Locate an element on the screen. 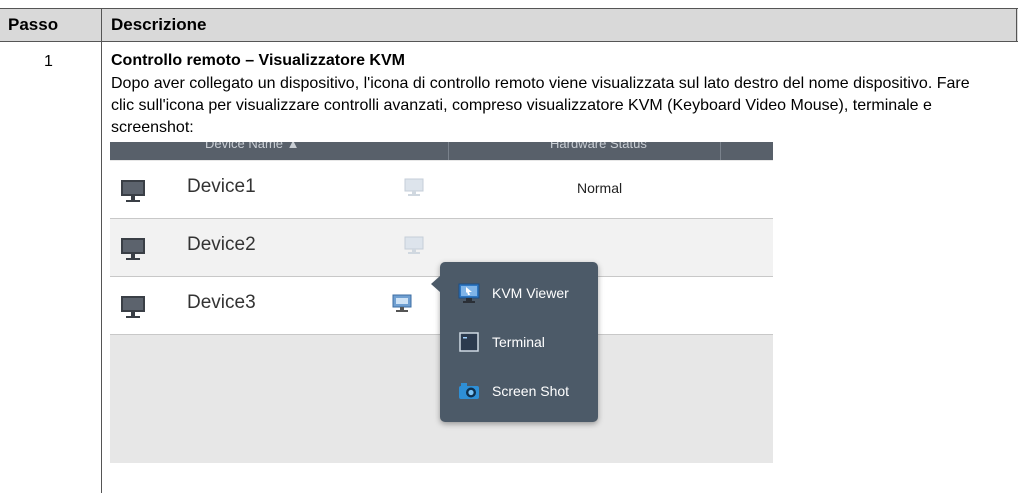  terminal-icon is located at coordinates (469, 342).